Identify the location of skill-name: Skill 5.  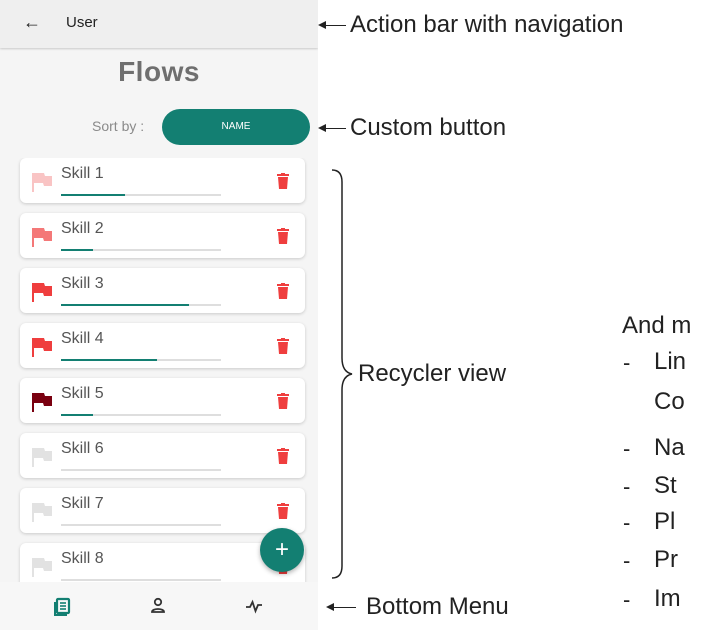
(82, 393).